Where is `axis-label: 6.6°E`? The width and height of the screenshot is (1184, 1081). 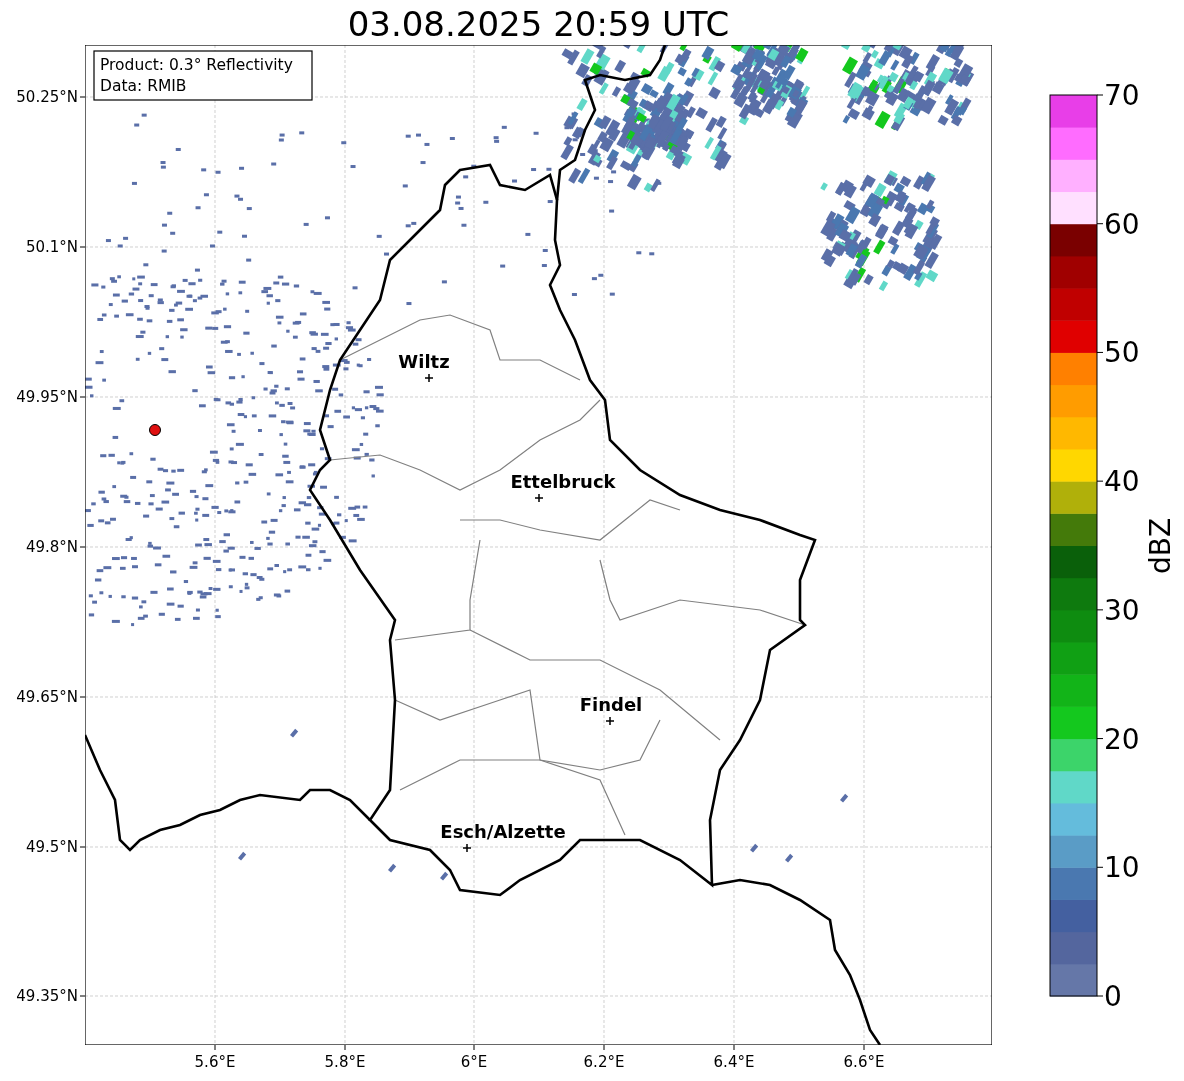 axis-label: 6.6°E is located at coordinates (864, 1062).